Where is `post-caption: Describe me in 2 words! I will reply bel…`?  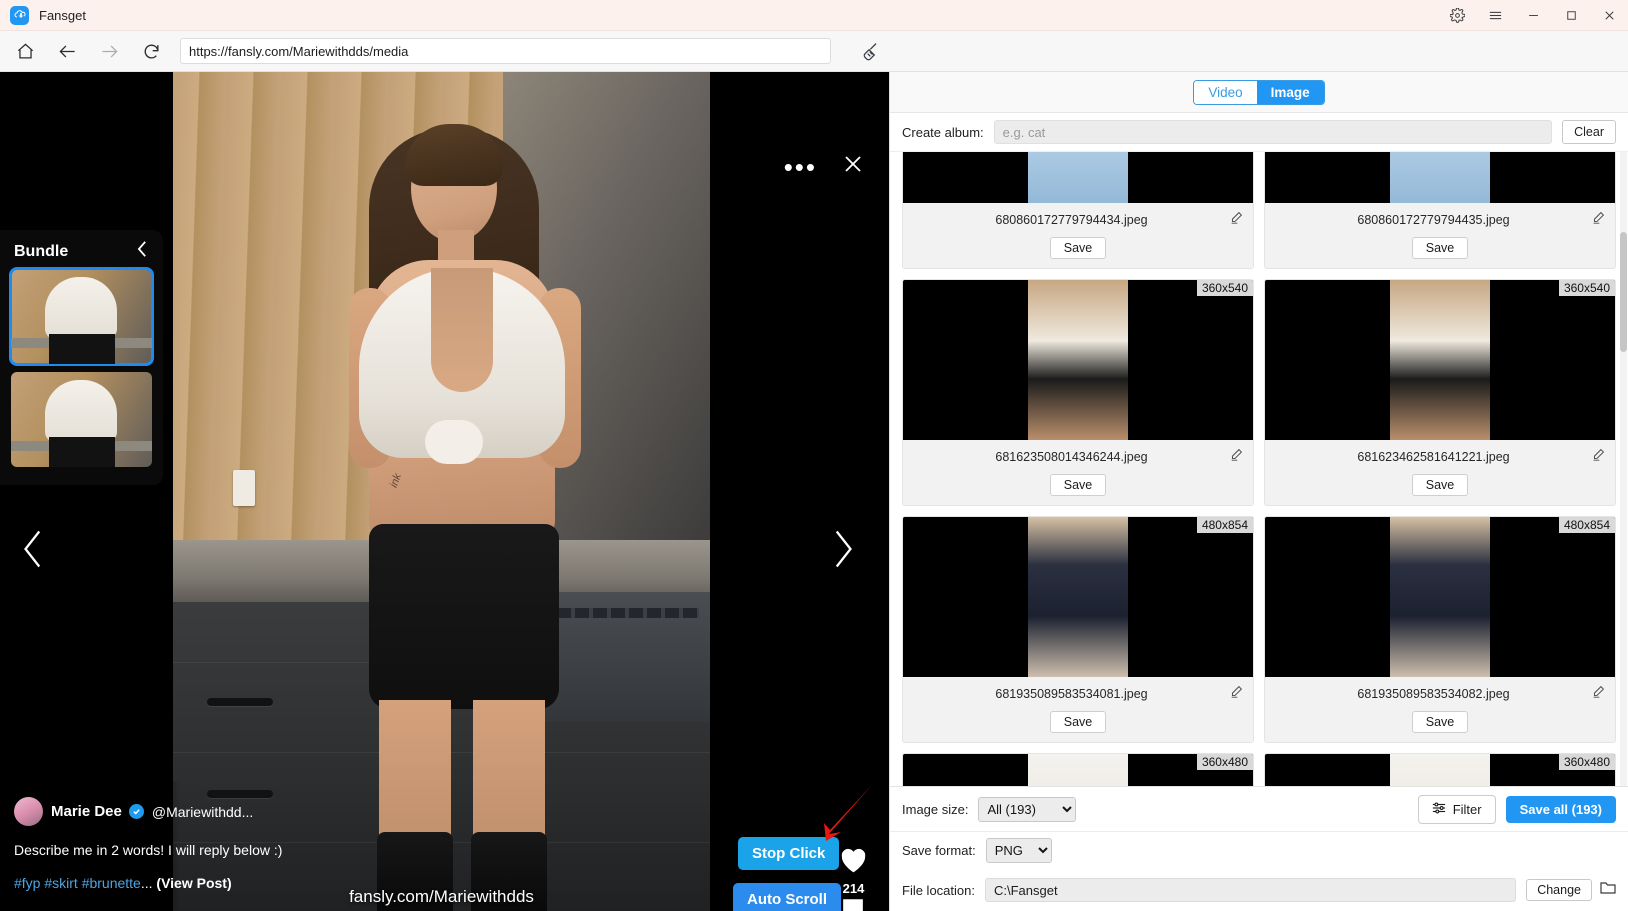
post-caption: Describe me in 2 words! I will reply bel… is located at coordinates (148, 850).